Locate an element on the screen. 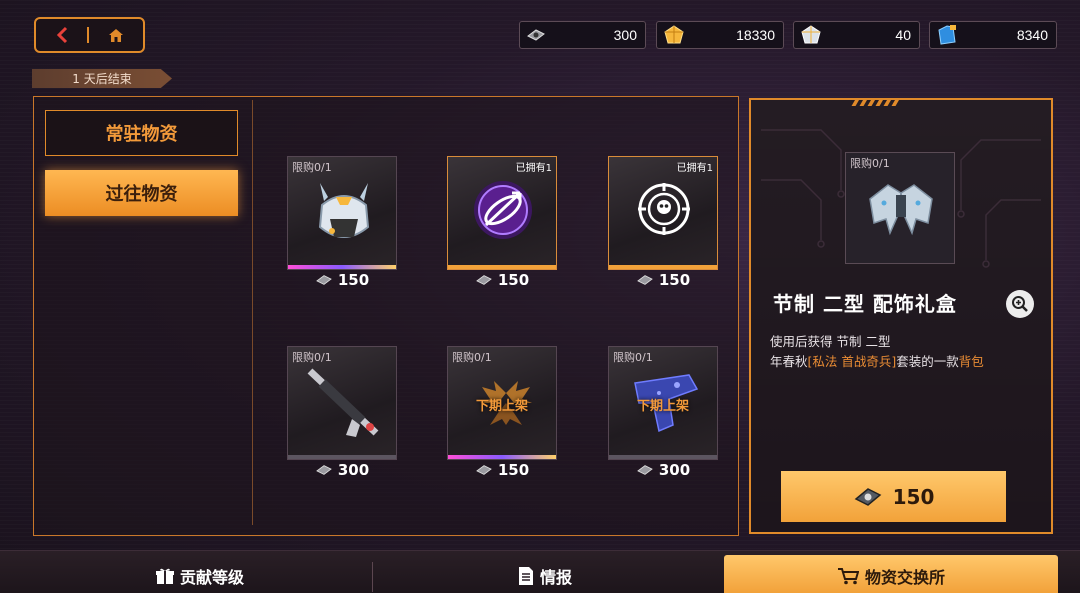 Image resolution: width=1080 pixels, height=593 pixels. silver-gem-icon is located at coordinates (811, 34).